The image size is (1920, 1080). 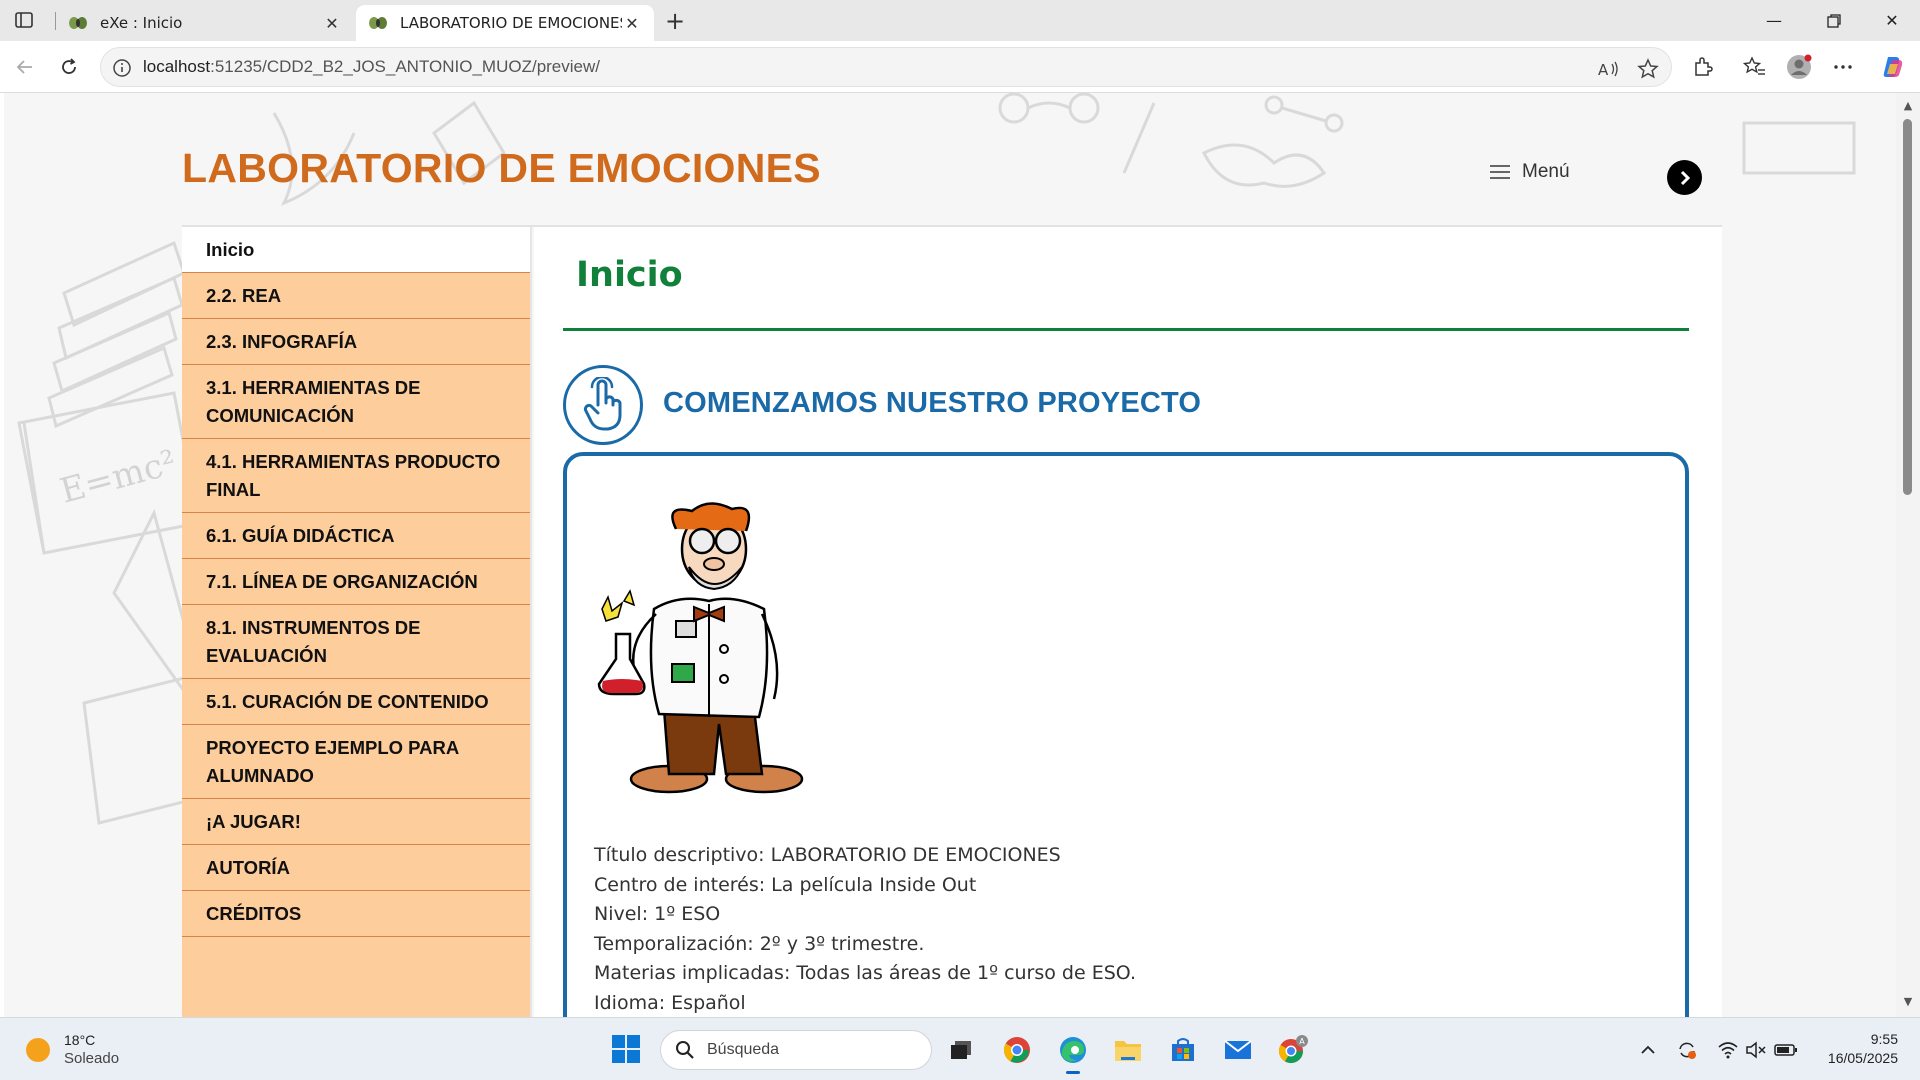 I want to click on restore-icon, so click(x=1834, y=20).